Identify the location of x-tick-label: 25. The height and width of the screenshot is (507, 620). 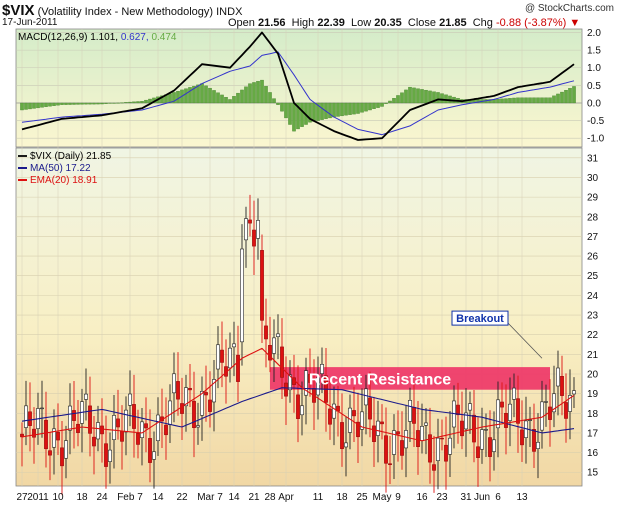
(362, 497).